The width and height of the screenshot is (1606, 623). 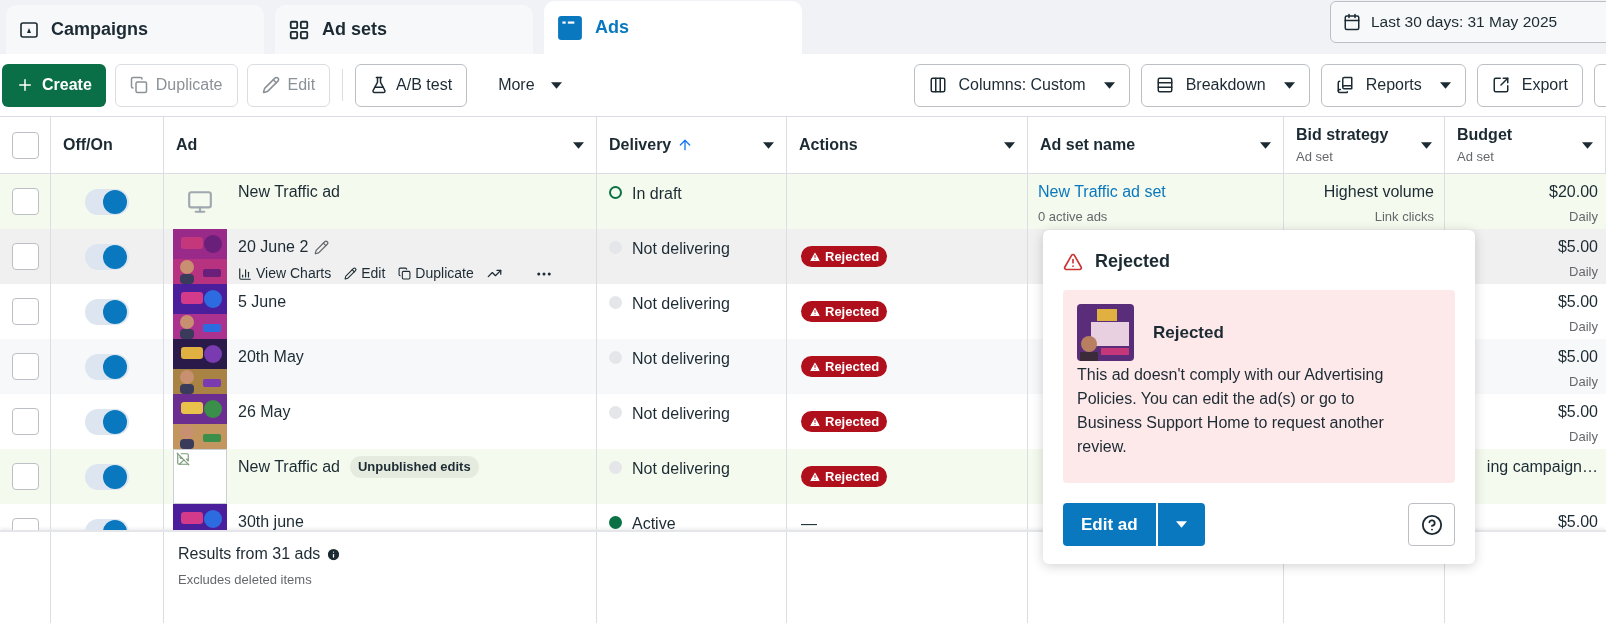 I want to click on reports-icon, so click(x=1344, y=85).